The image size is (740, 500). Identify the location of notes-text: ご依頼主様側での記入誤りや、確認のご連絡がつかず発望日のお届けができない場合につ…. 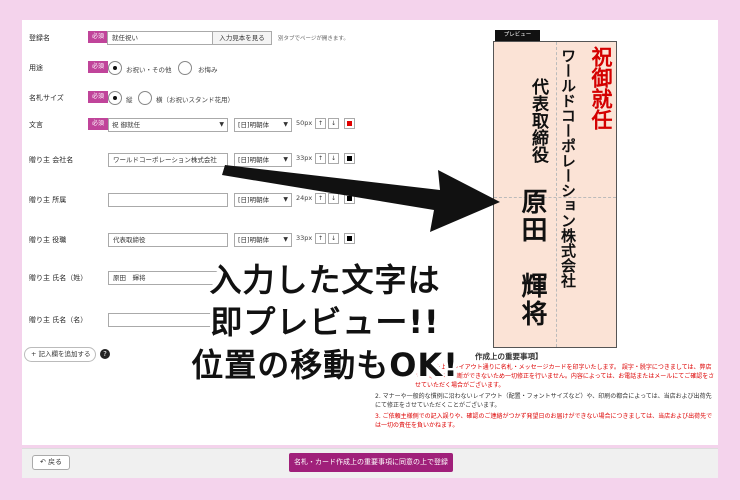
(544, 421).